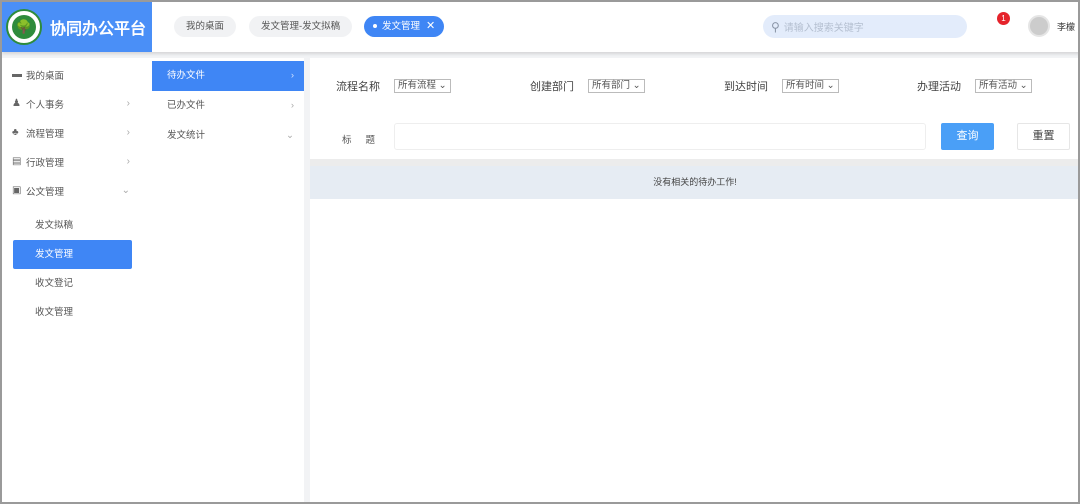  I want to click on monitor-icon: ▬, so click(17, 74).